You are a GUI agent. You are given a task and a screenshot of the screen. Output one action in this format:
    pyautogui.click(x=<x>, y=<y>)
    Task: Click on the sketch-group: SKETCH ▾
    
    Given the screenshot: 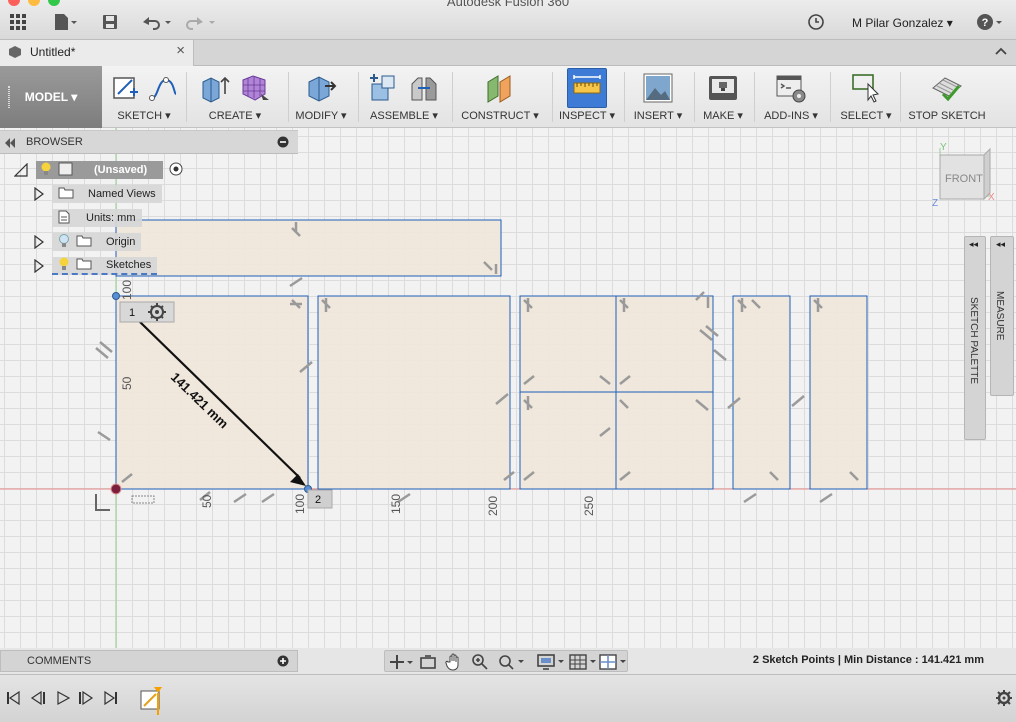 What is the action you would take?
    pyautogui.click(x=144, y=97)
    